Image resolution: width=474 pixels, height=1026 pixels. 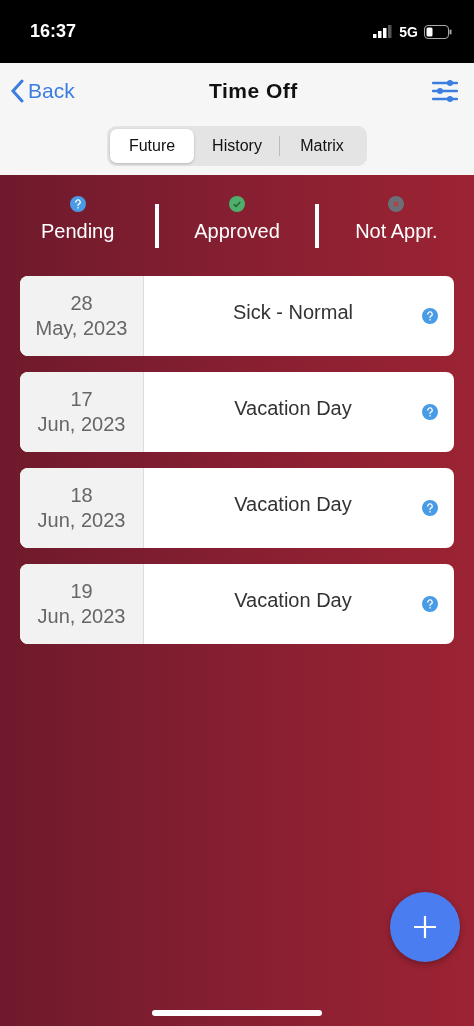 What do you see at coordinates (17, 91) in the screenshot?
I see `chevron-left-icon` at bounding box center [17, 91].